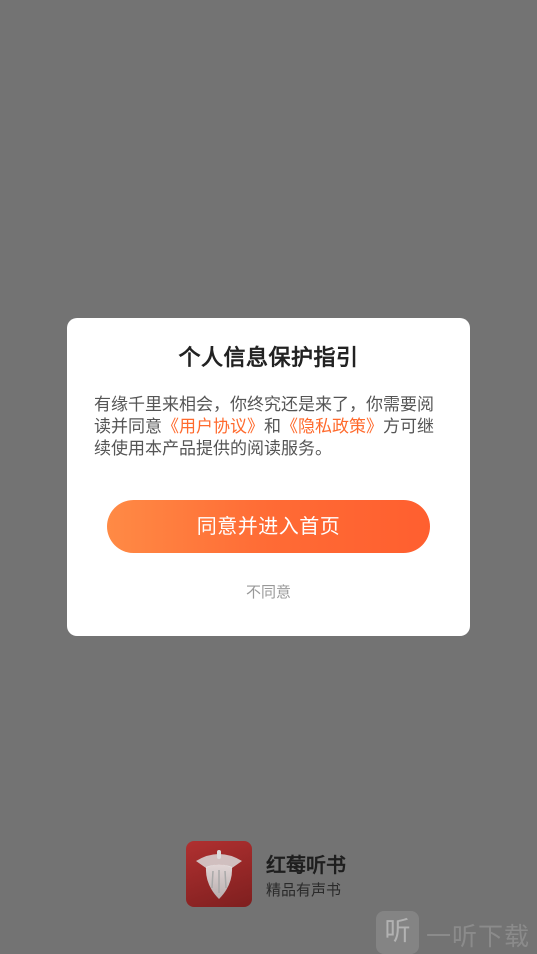 Image resolution: width=537 pixels, height=954 pixels. I want to click on raspberry-logo-icon, so click(219, 874).